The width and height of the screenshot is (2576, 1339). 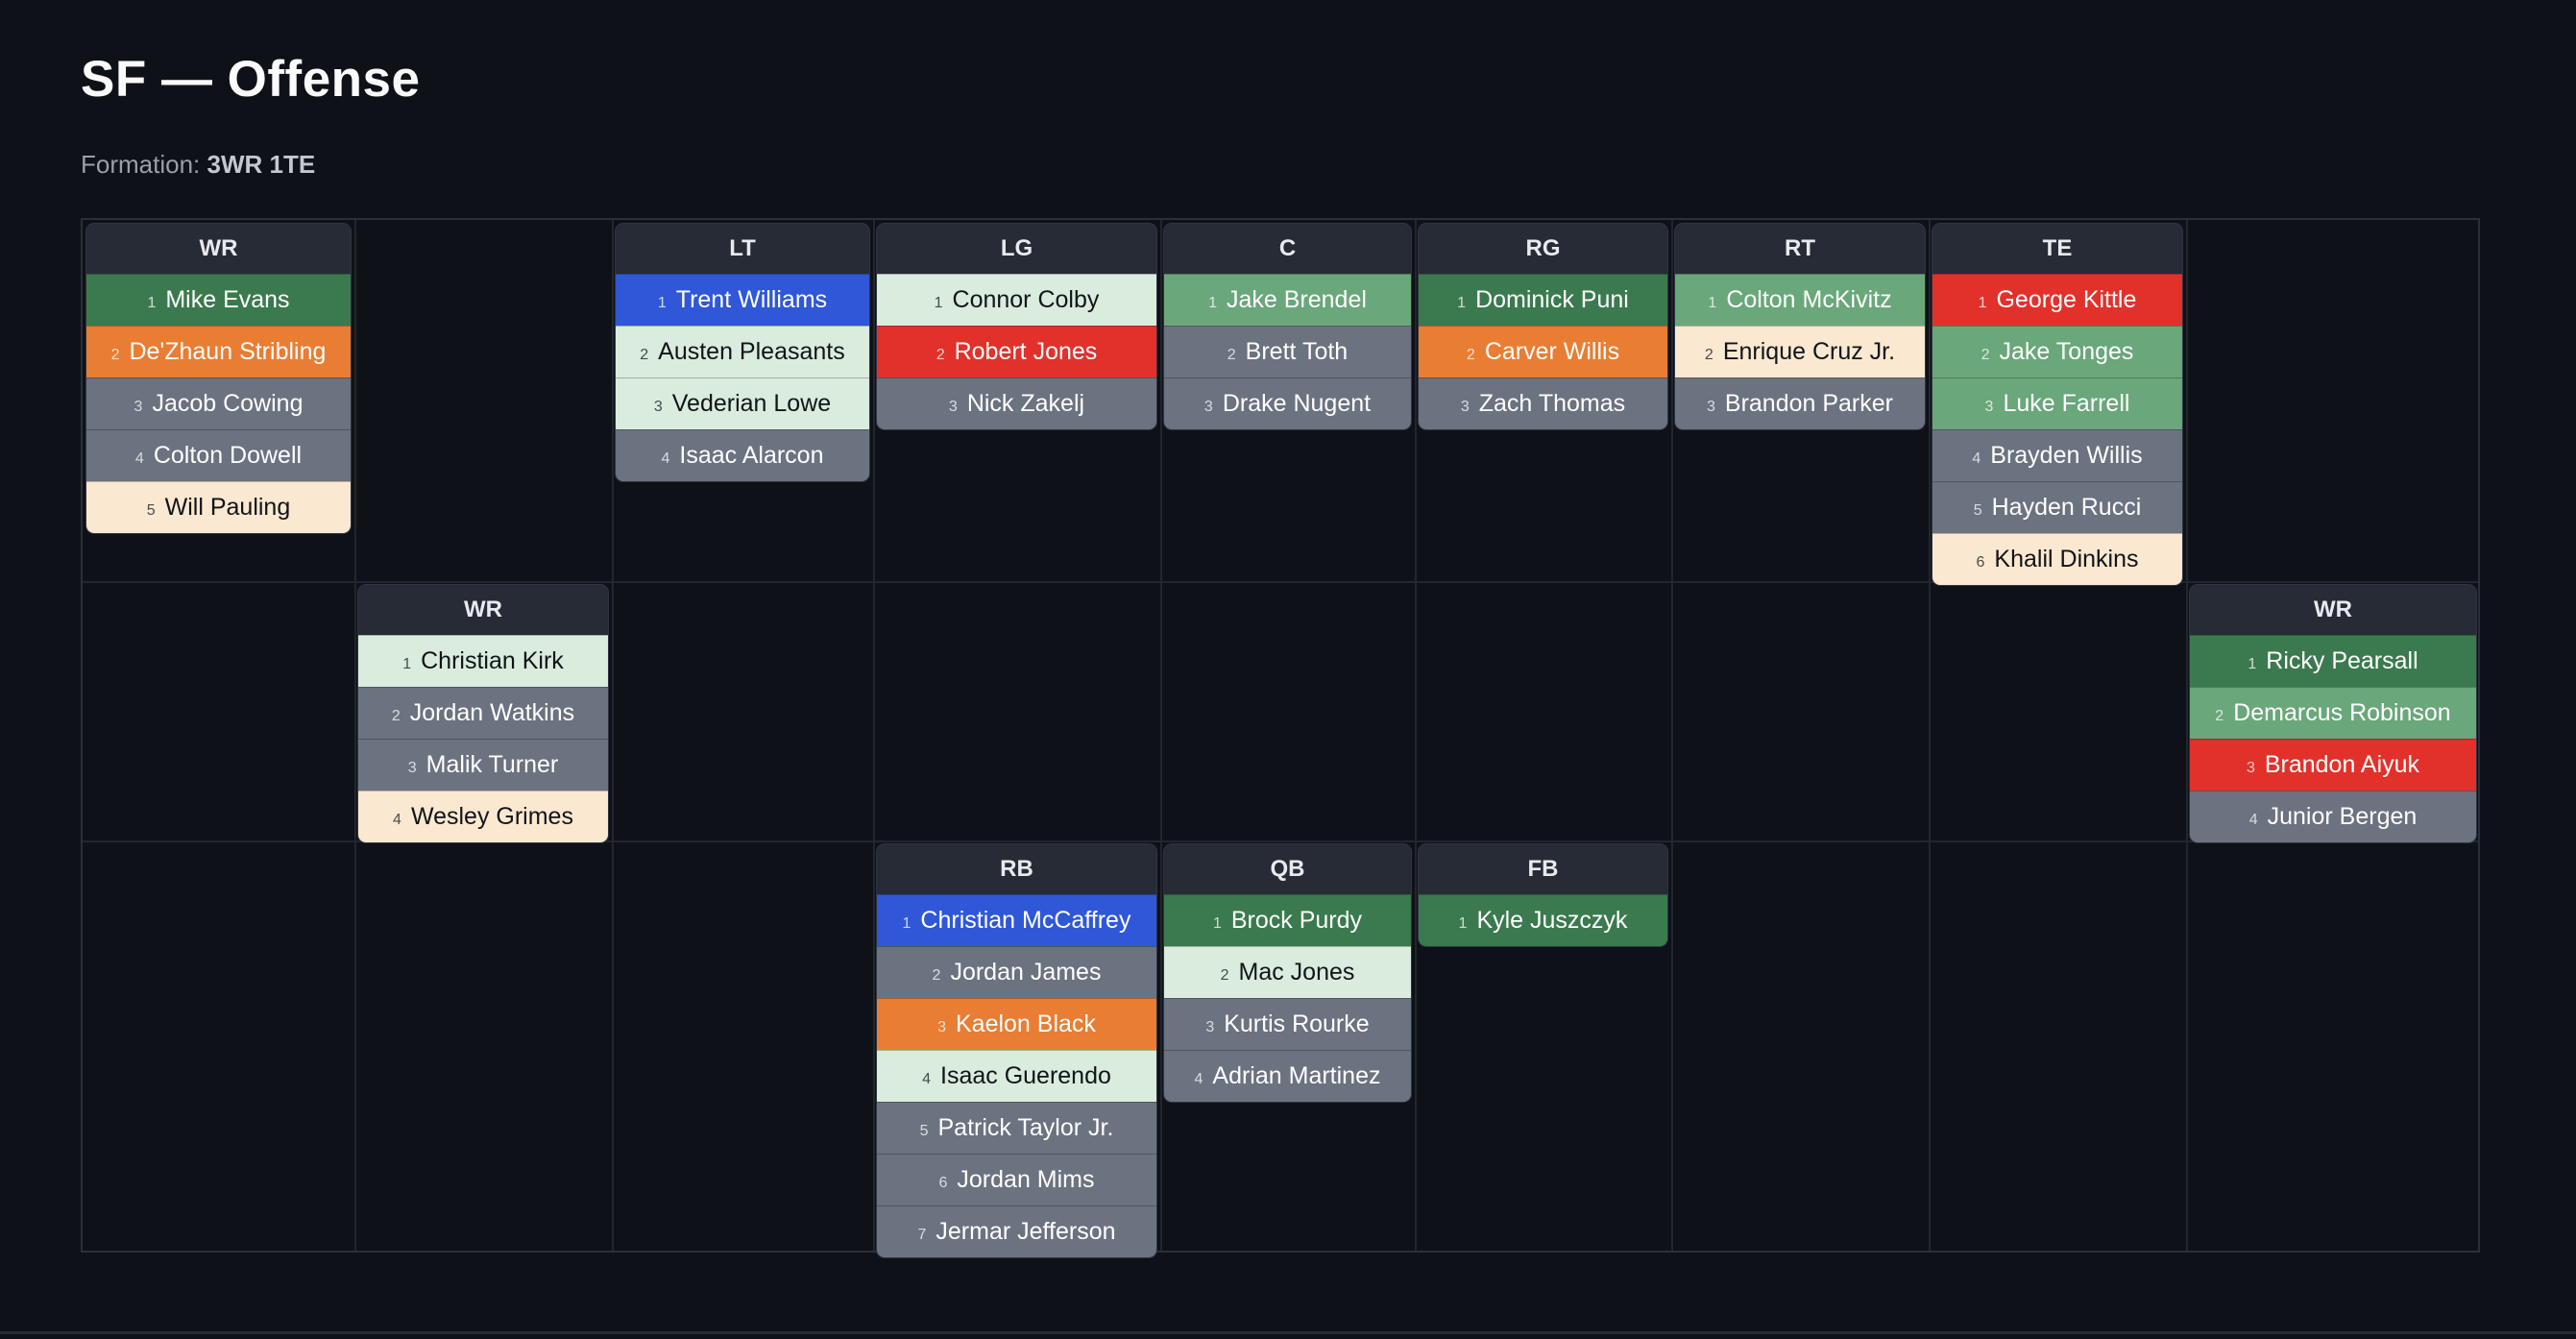 I want to click on player-row: 2 Jake Tonges, so click(x=2057, y=351).